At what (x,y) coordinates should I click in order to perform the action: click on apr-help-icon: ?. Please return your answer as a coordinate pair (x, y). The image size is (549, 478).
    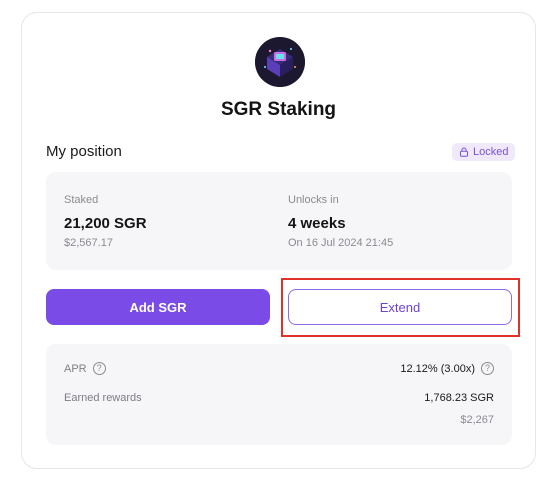
    Looking at the image, I should click on (99, 368).